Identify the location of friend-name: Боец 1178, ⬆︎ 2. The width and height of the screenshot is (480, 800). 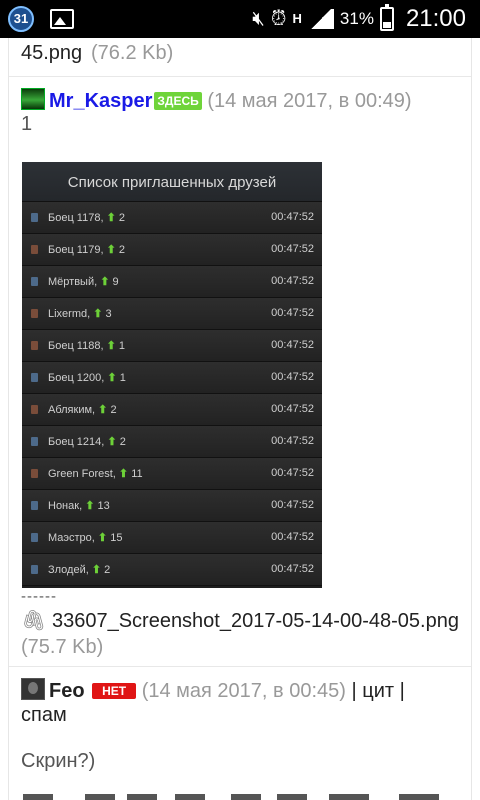
(86, 217).